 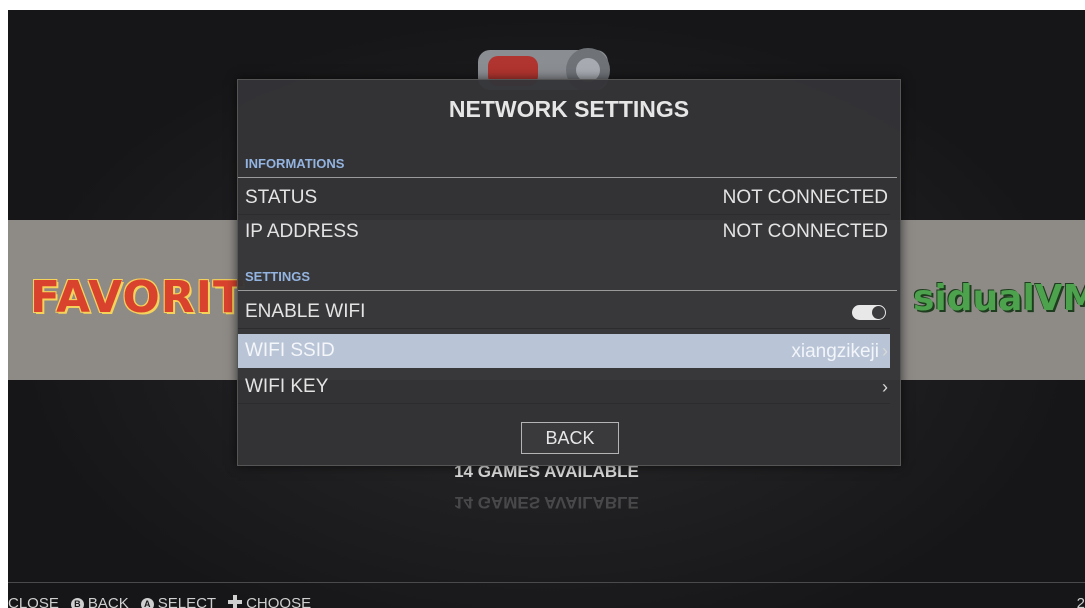 What do you see at coordinates (33, 601) in the screenshot?
I see `help-close: CLOSE` at bounding box center [33, 601].